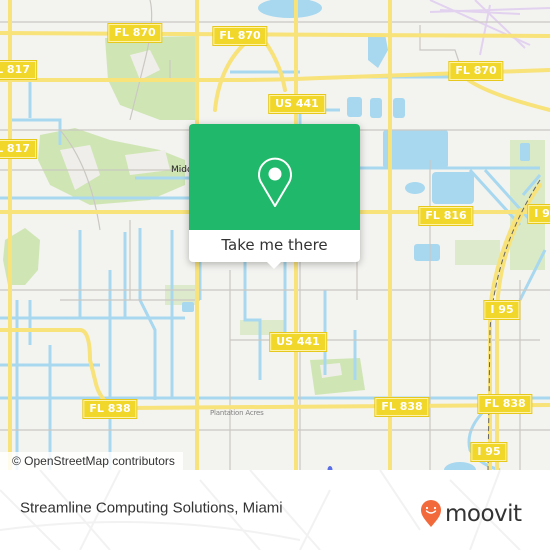 The width and height of the screenshot is (550, 550). What do you see at coordinates (274, 265) in the screenshot?
I see `popup-pointer` at bounding box center [274, 265].